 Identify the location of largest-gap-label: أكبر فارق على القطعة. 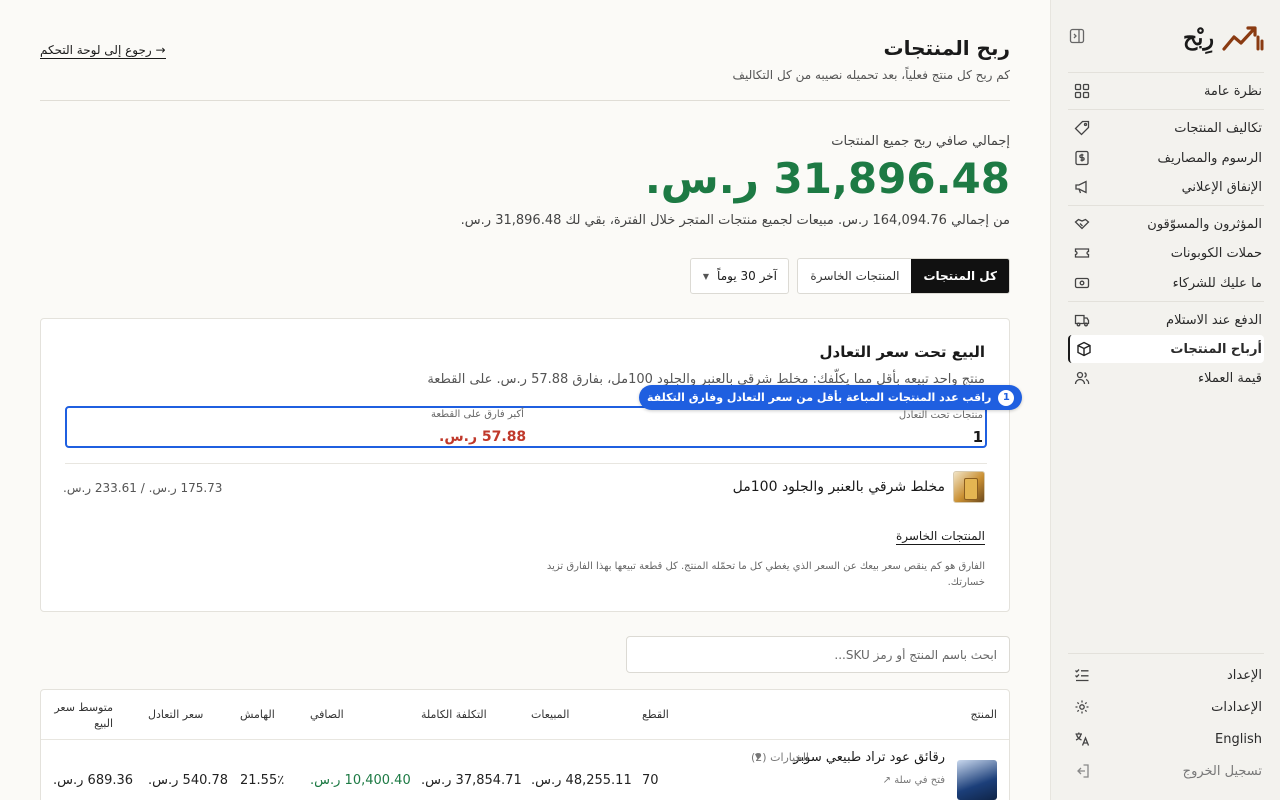
(477, 414).